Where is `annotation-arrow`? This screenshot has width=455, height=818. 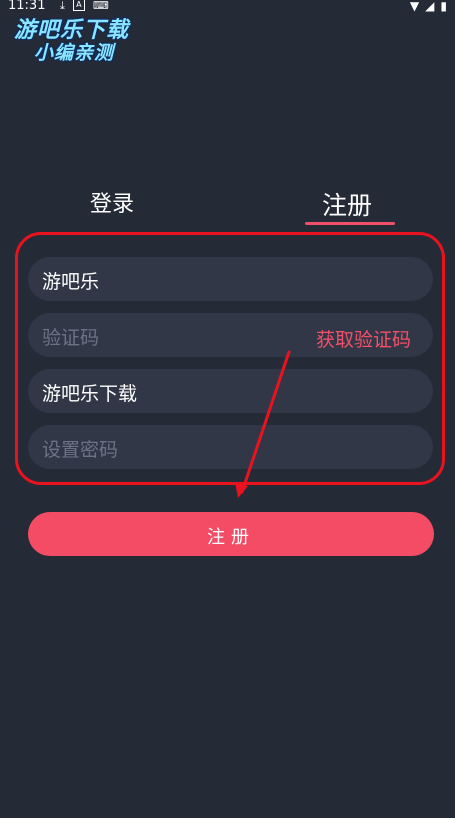 annotation-arrow is located at coordinates (263, 424).